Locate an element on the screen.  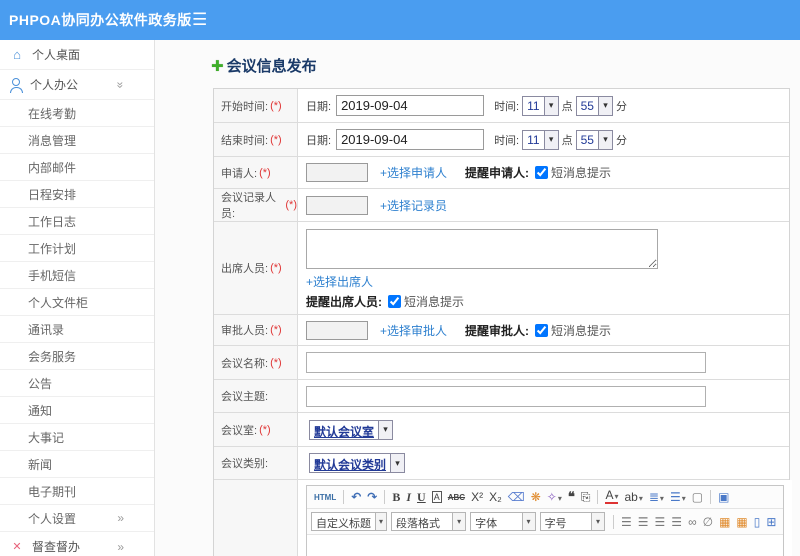
autotypeset-icon: ✧▾ is located at coordinates (554, 497).